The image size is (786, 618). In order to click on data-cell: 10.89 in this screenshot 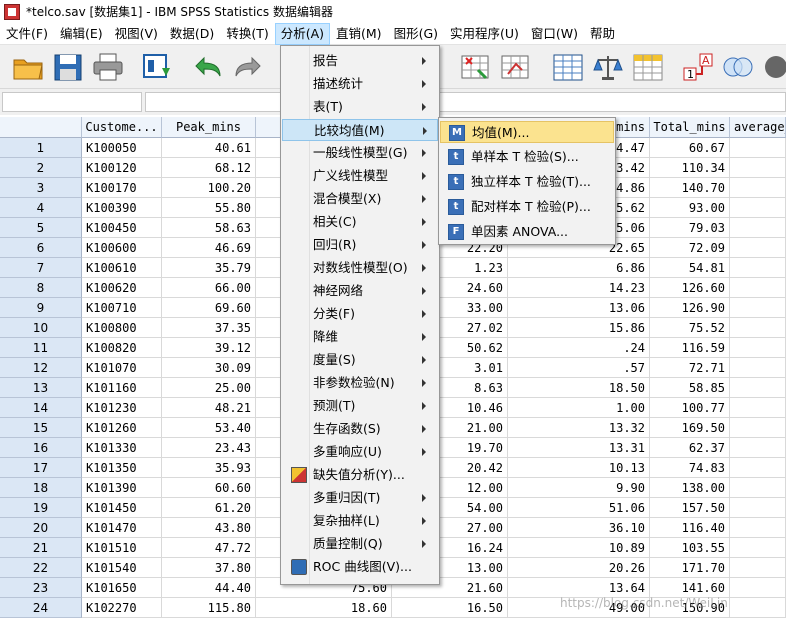, I will do `click(579, 548)`.